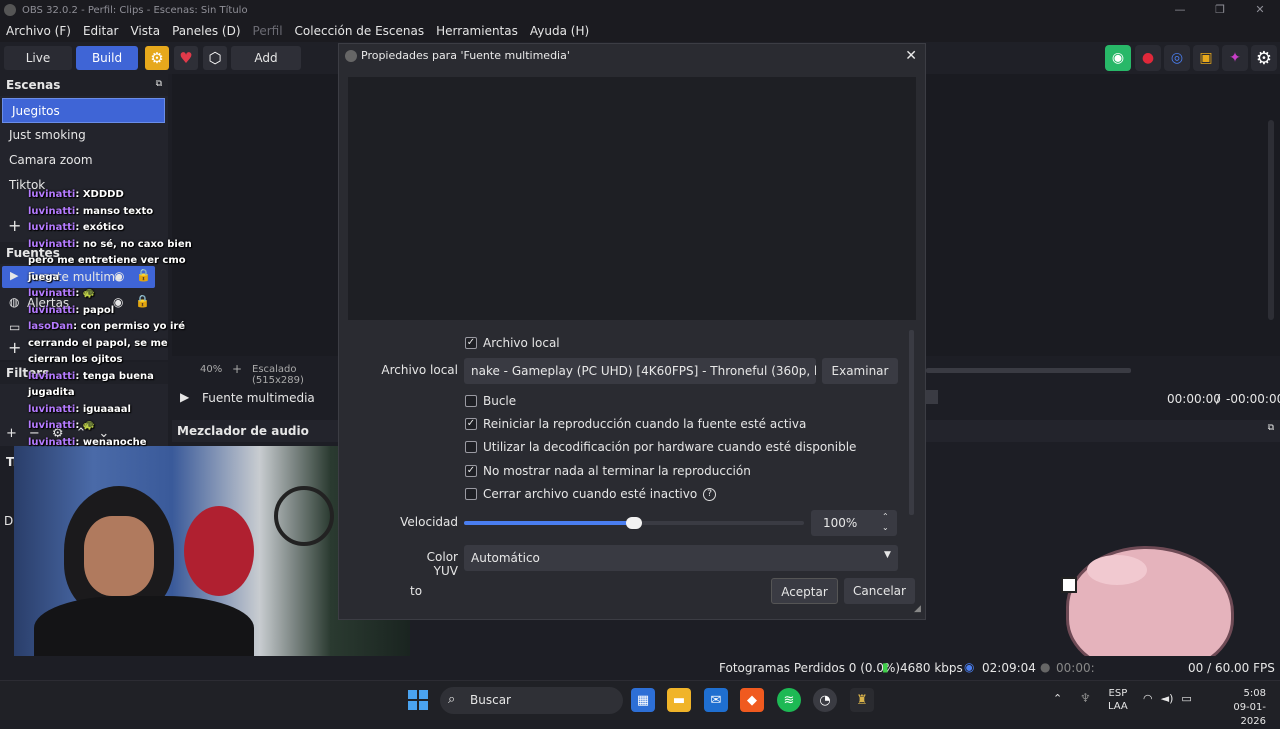 This screenshot has height=729, width=1280. What do you see at coordinates (465, 55) in the screenshot?
I see `dialog-title: Propiedades para 'Fuente multimedia'` at bounding box center [465, 55].